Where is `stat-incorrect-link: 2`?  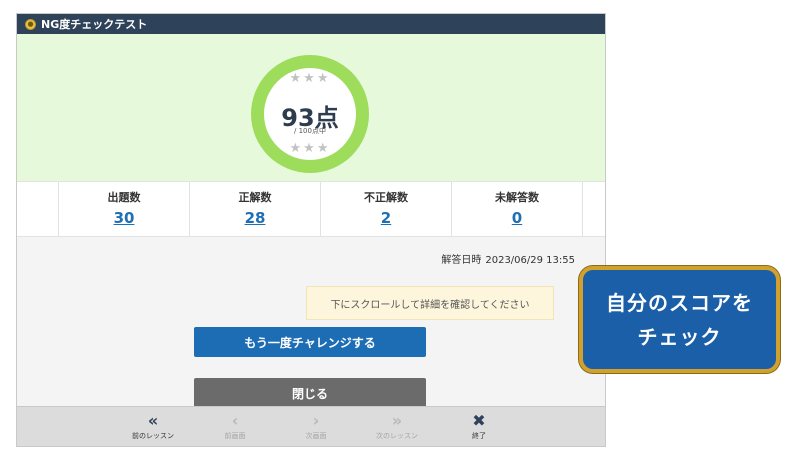 stat-incorrect-link: 2 is located at coordinates (386, 218).